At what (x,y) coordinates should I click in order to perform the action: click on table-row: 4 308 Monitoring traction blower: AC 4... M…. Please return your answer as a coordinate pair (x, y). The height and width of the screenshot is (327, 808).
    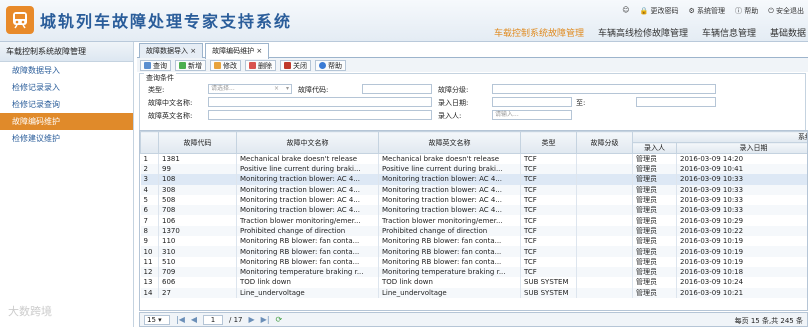
    Looking at the image, I should click on (473, 189).